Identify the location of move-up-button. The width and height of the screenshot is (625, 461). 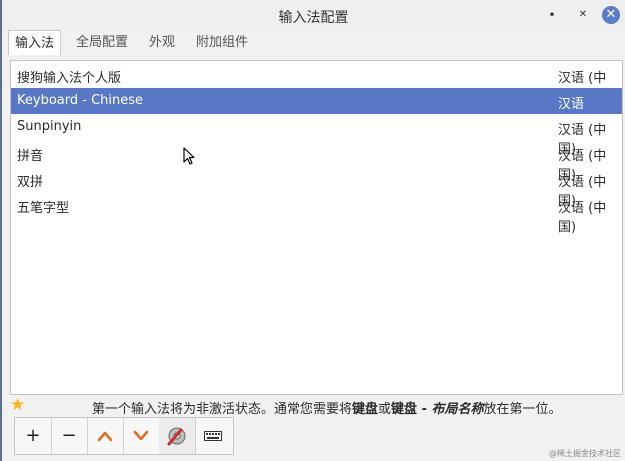
(105, 436).